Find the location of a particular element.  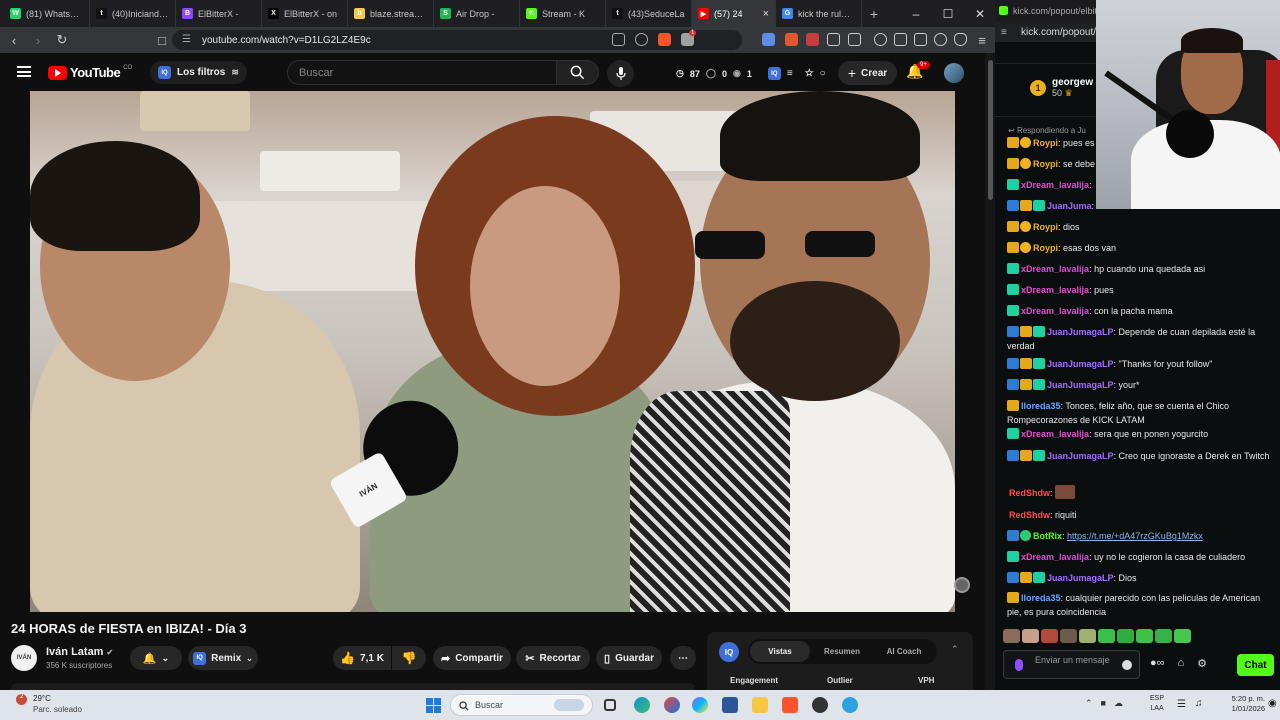

kick-url-menu-icon: ≡ is located at coordinates (1004, 32).